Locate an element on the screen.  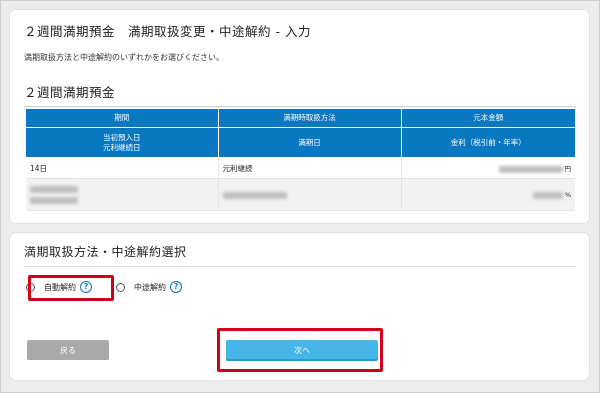
selection-heading: 満期取扱方法・中途解約選択 is located at coordinates (105, 252).